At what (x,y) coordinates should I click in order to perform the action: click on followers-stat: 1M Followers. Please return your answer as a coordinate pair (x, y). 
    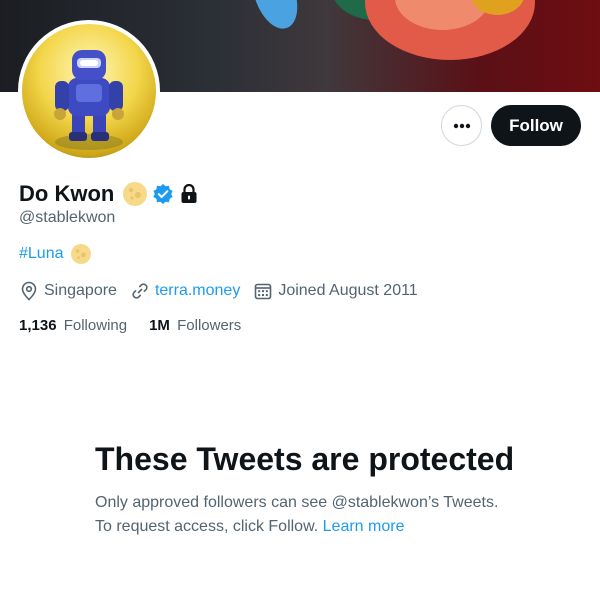
    Looking at the image, I should click on (195, 325).